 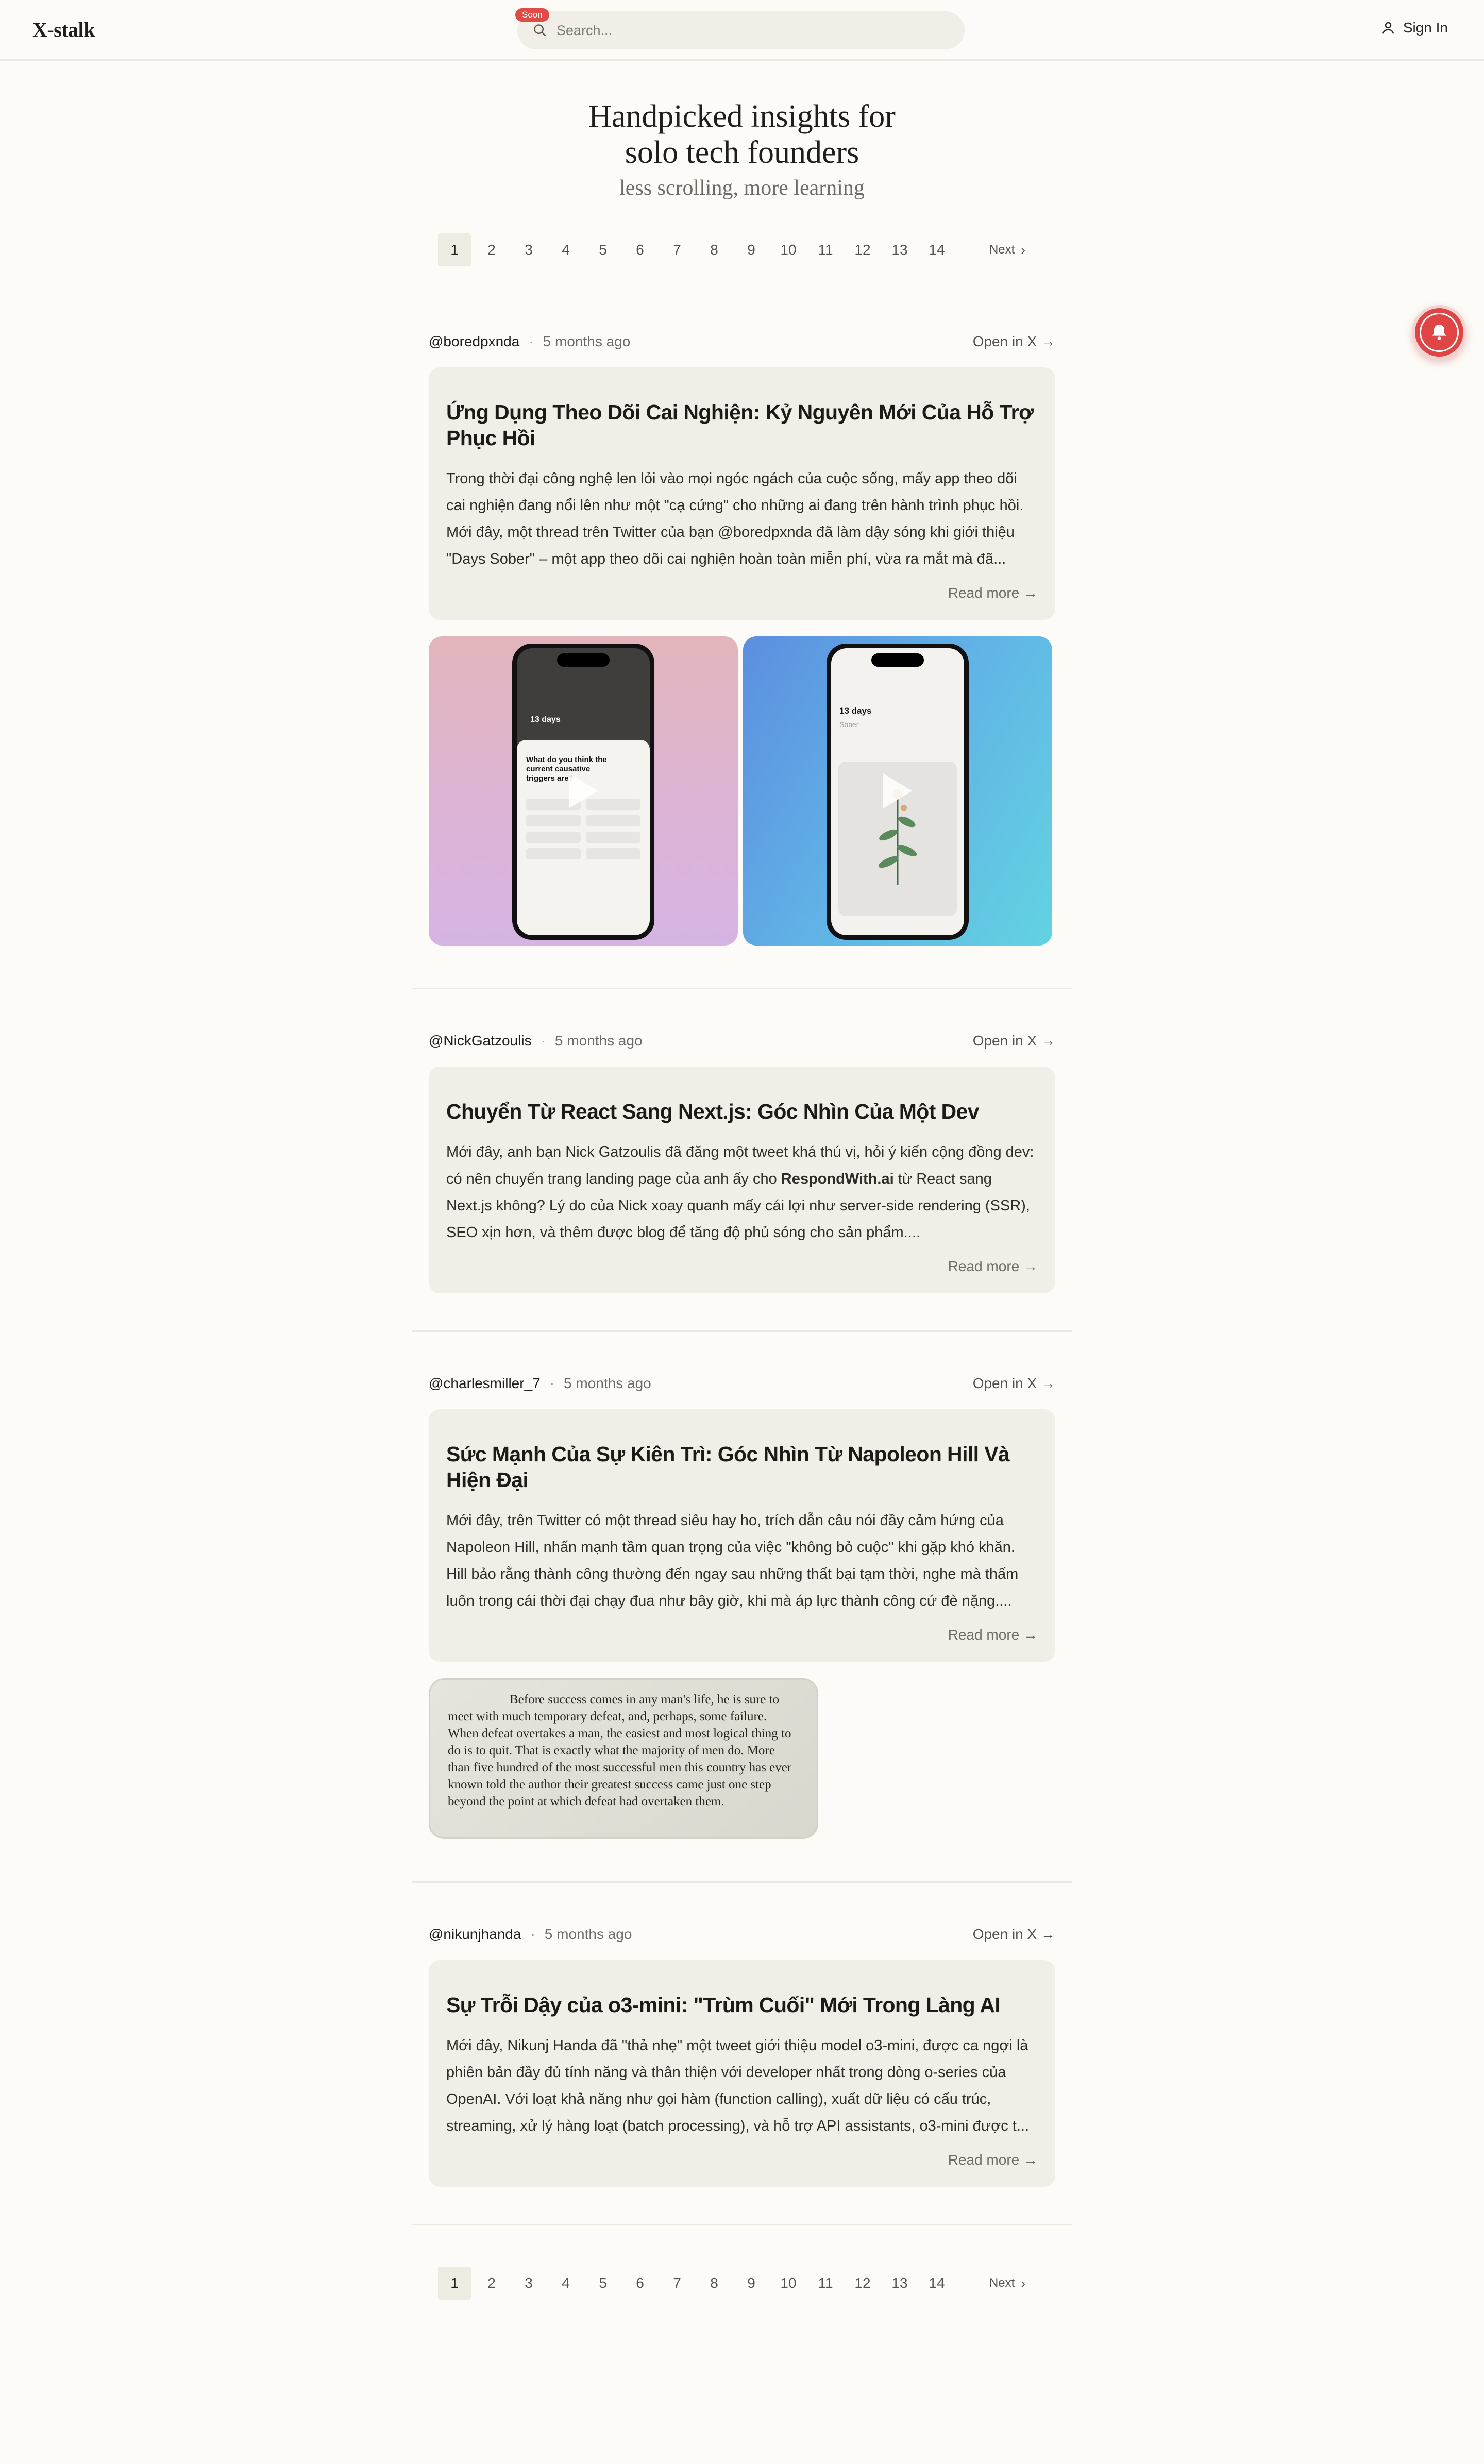 What do you see at coordinates (742, 341) in the screenshot?
I see `post-meta: @boredpxnda · 5 months ago Open in X →` at bounding box center [742, 341].